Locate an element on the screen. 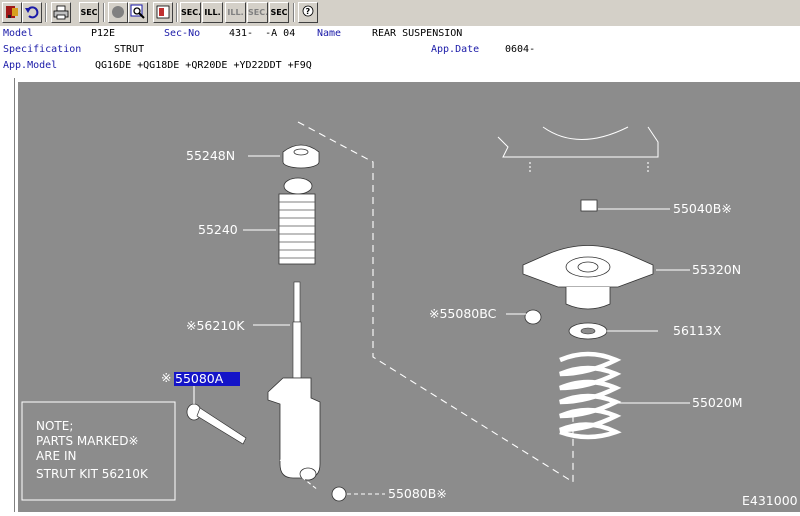  label-55020M: 55020M is located at coordinates (717, 402).